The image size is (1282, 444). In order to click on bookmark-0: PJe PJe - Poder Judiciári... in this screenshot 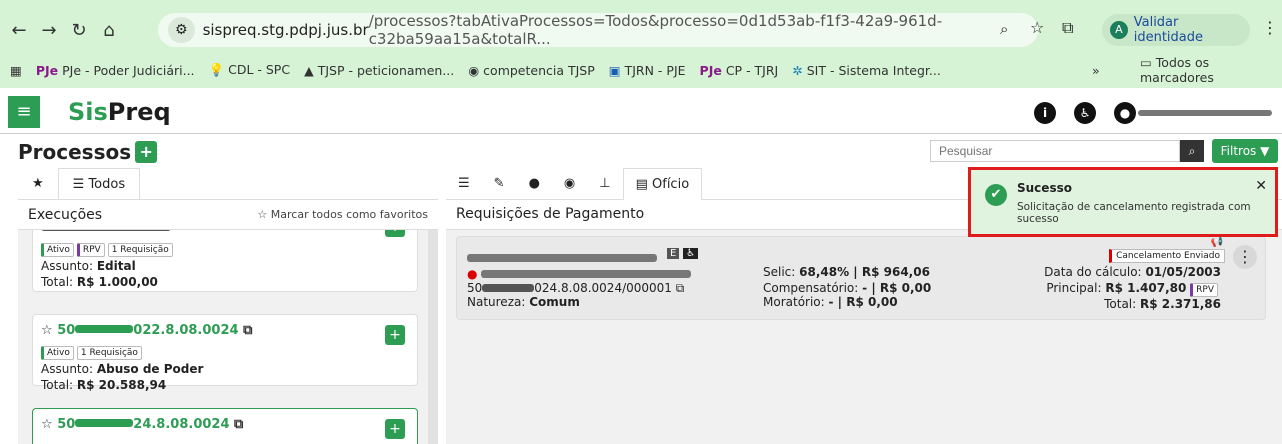, I will do `click(115, 70)`.